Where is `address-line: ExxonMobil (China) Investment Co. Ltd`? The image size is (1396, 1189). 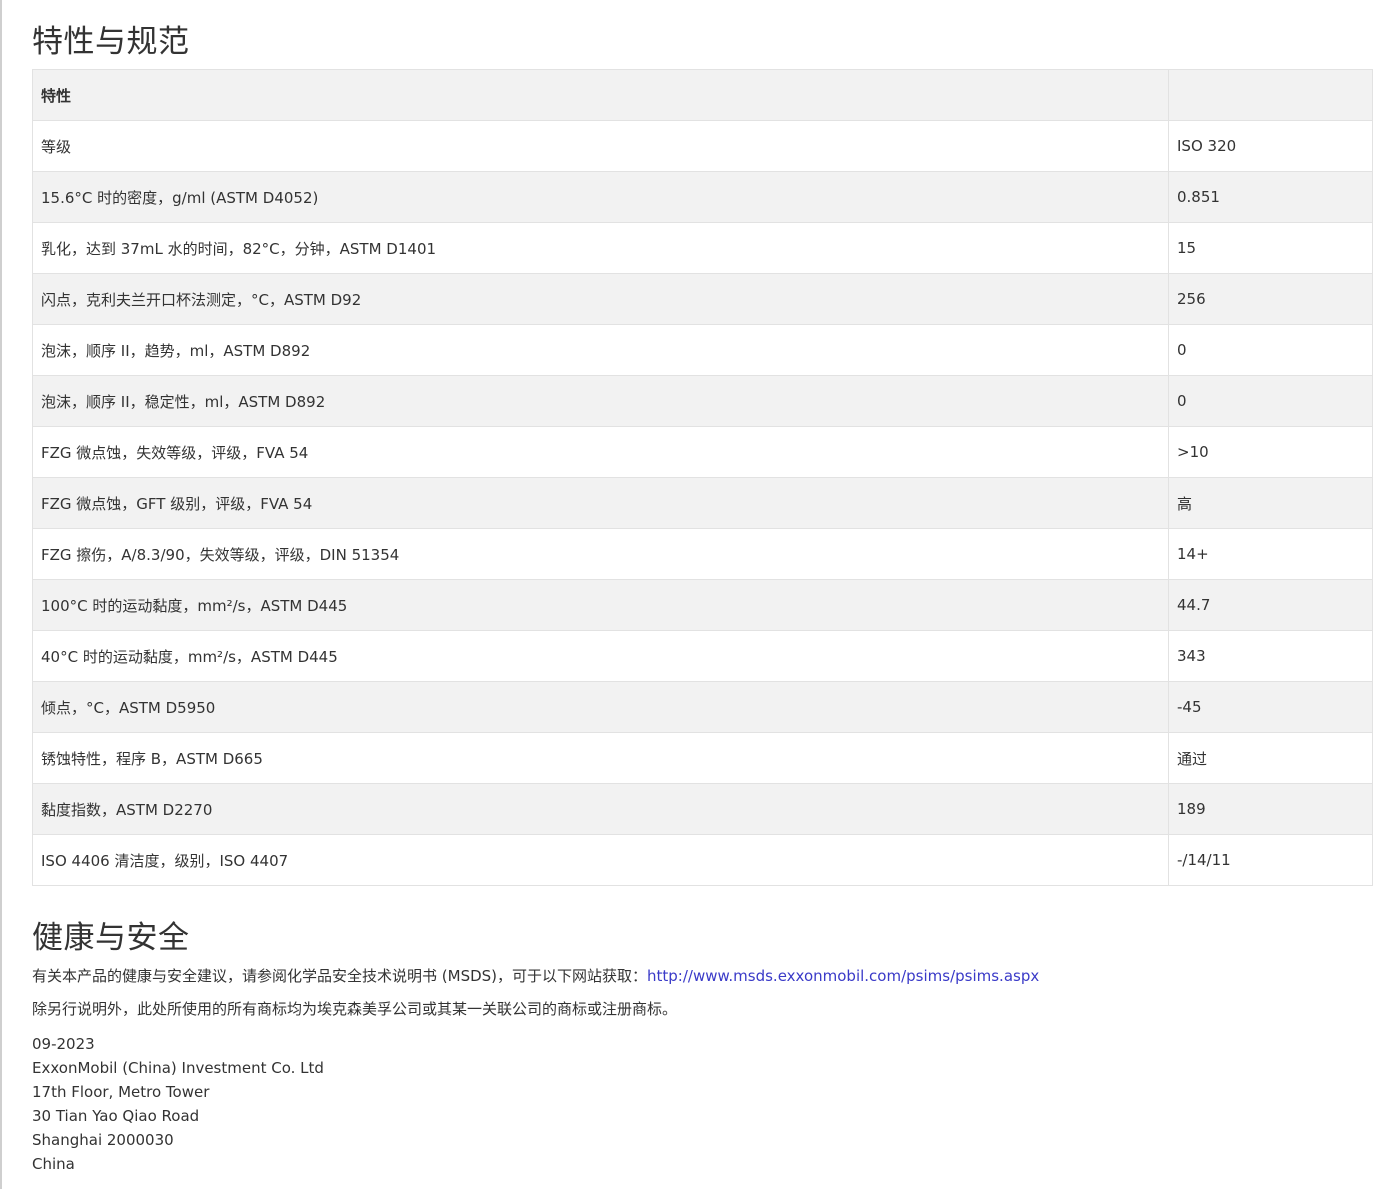 address-line: ExxonMobil (China) Investment Co. Ltd is located at coordinates (178, 1068).